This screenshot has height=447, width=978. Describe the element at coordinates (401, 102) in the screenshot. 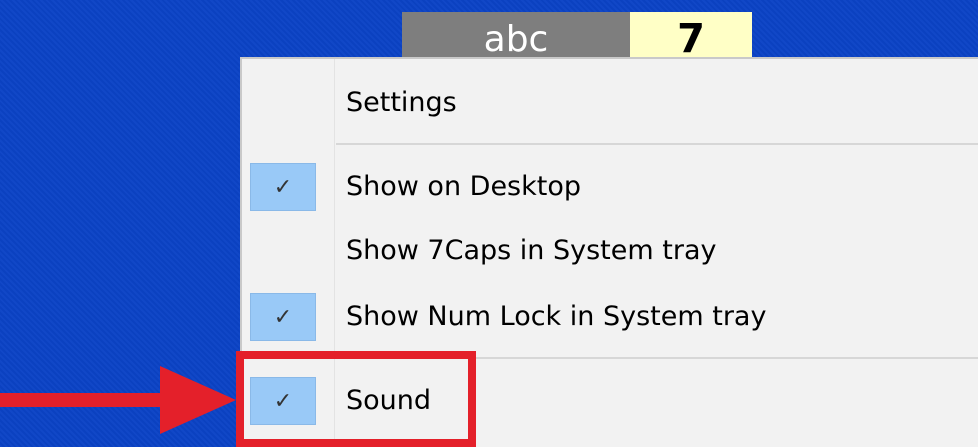

I see `menu-item-label: Settings` at that location.